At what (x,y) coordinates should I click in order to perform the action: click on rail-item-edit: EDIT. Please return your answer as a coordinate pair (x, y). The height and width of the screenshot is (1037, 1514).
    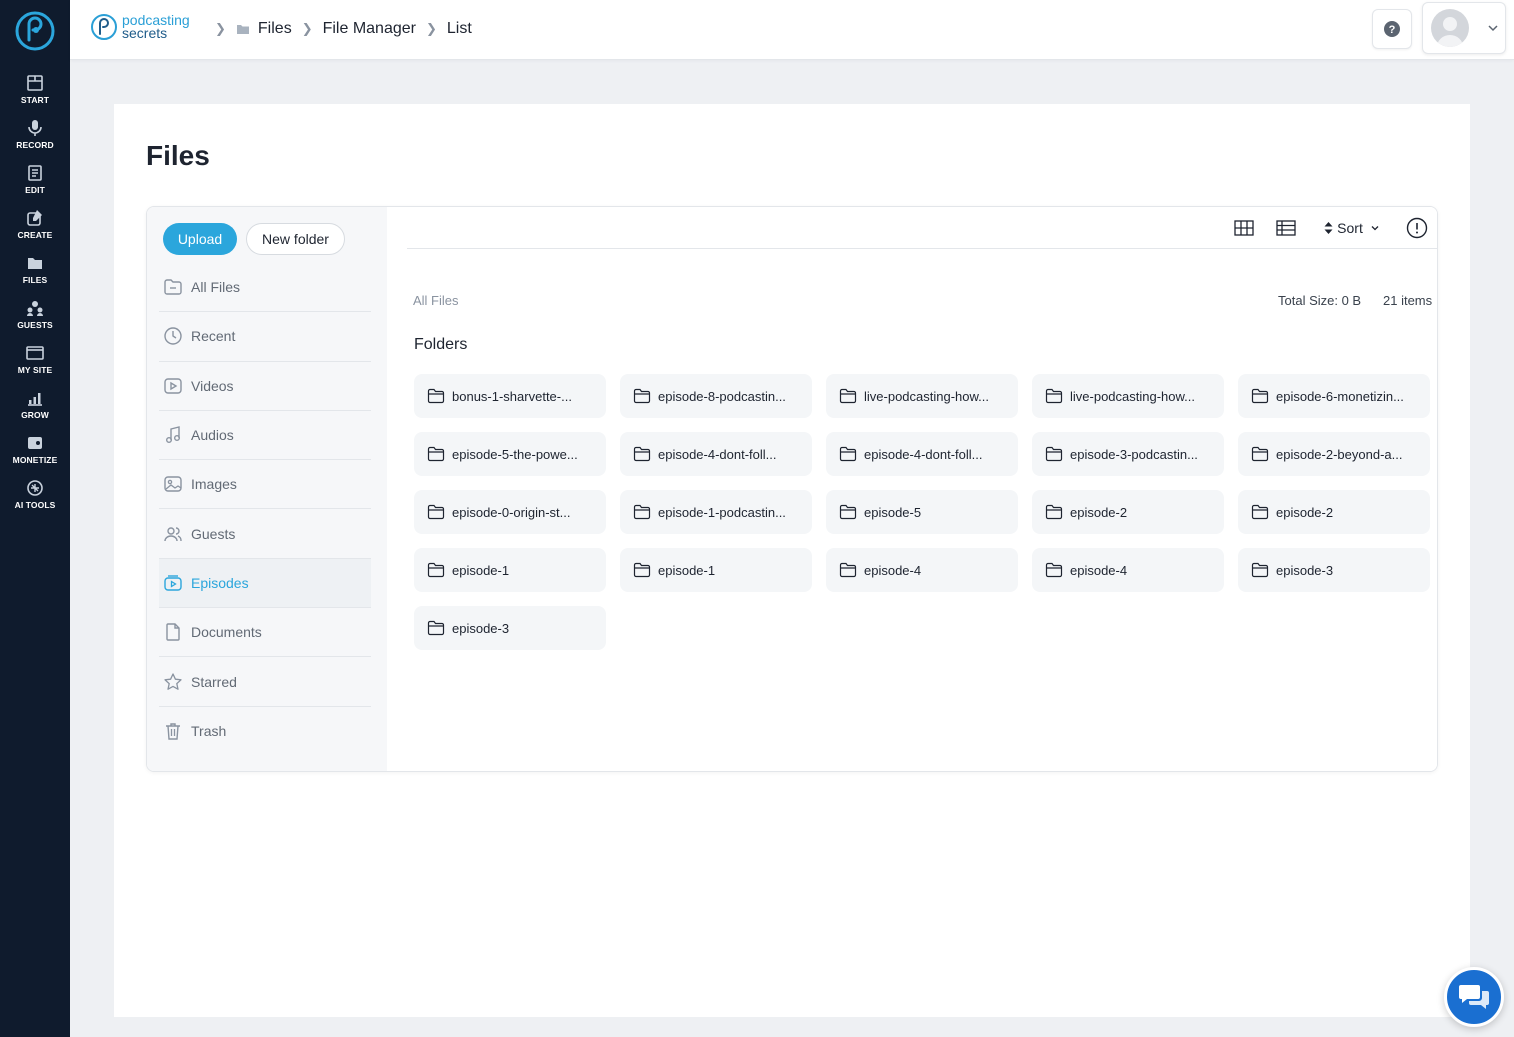
    Looking at the image, I should click on (35, 185).